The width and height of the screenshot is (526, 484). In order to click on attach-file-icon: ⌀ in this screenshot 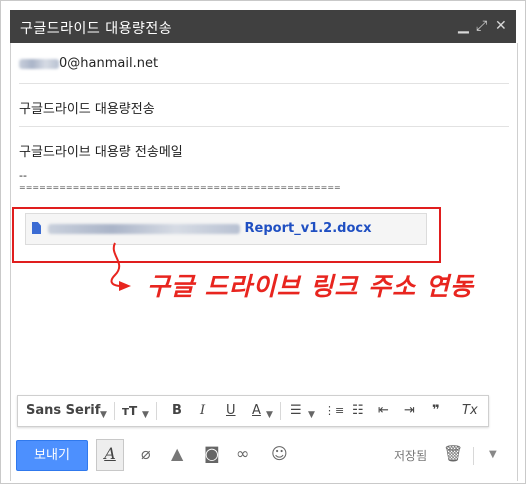, I will do `click(146, 453)`.